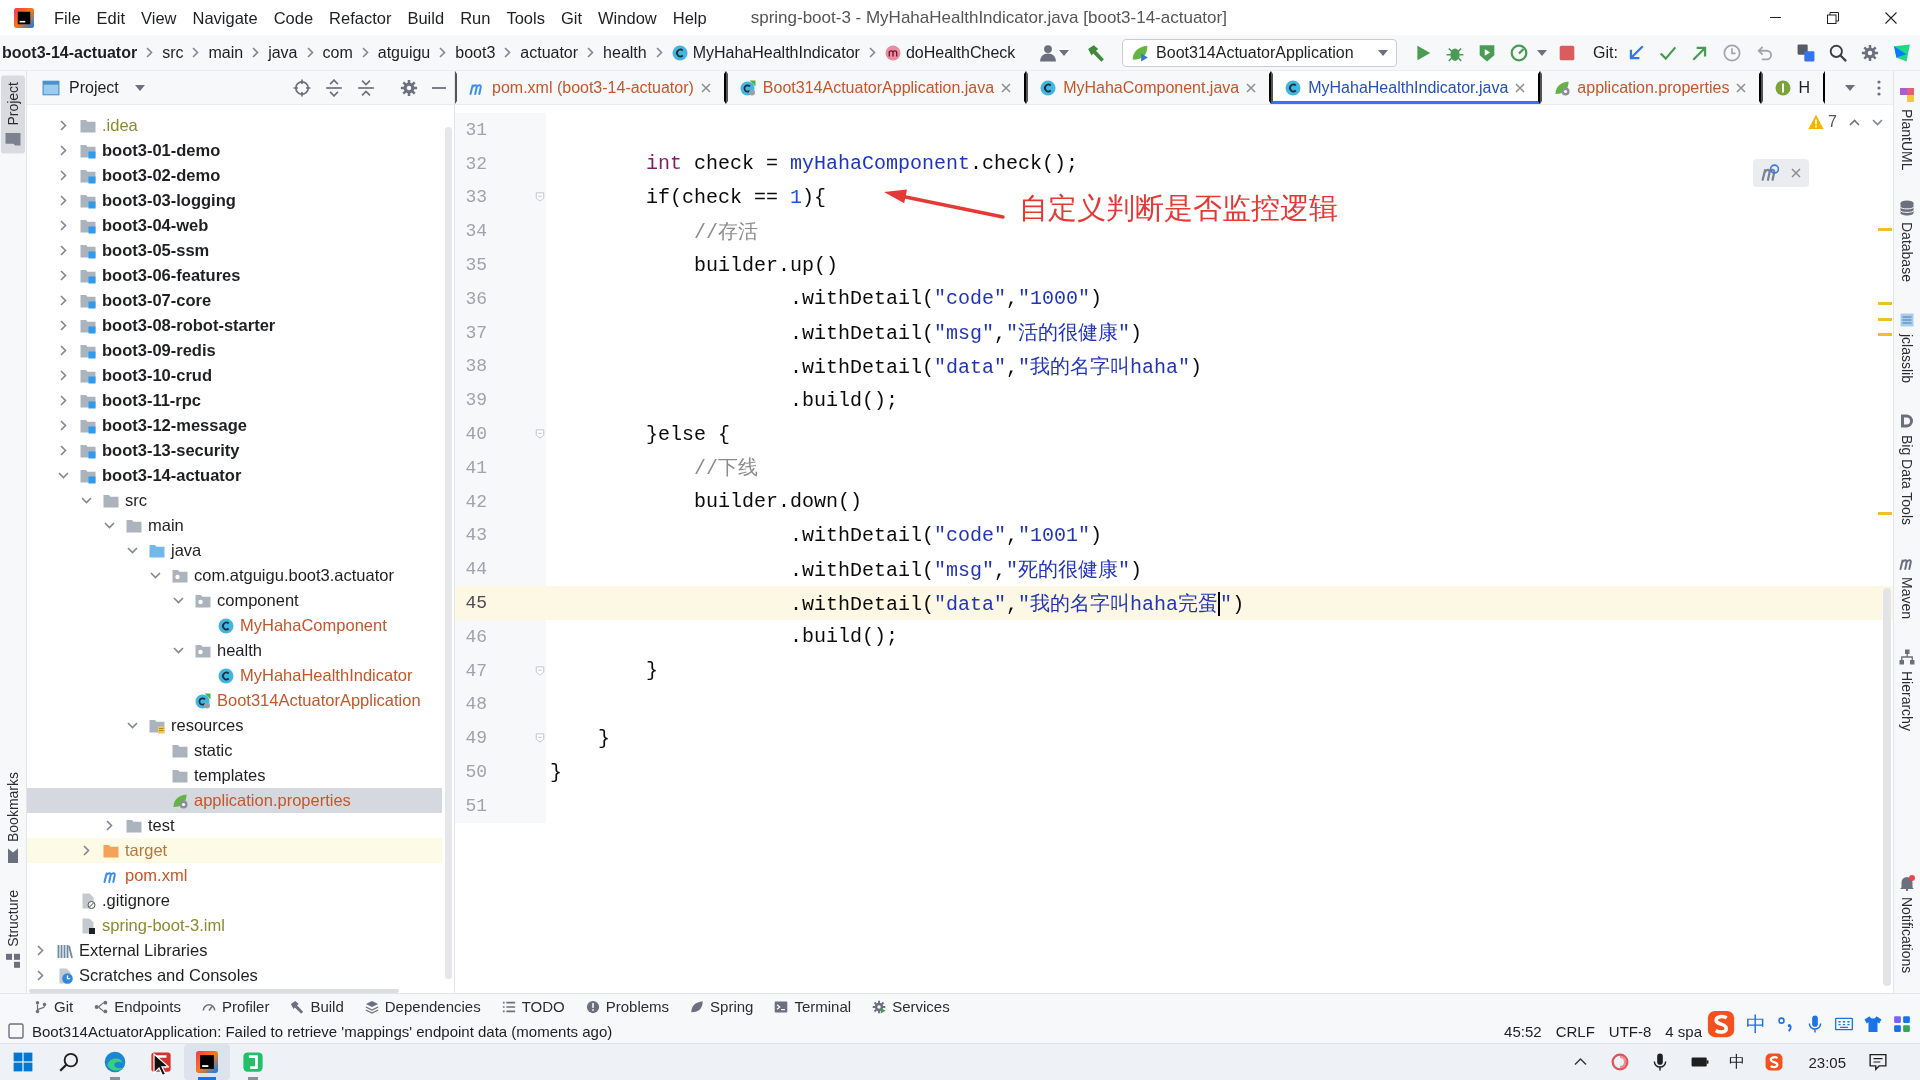 This screenshot has height=1080, width=1920. What do you see at coordinates (1567, 52) in the screenshot?
I see `stop-icon` at bounding box center [1567, 52].